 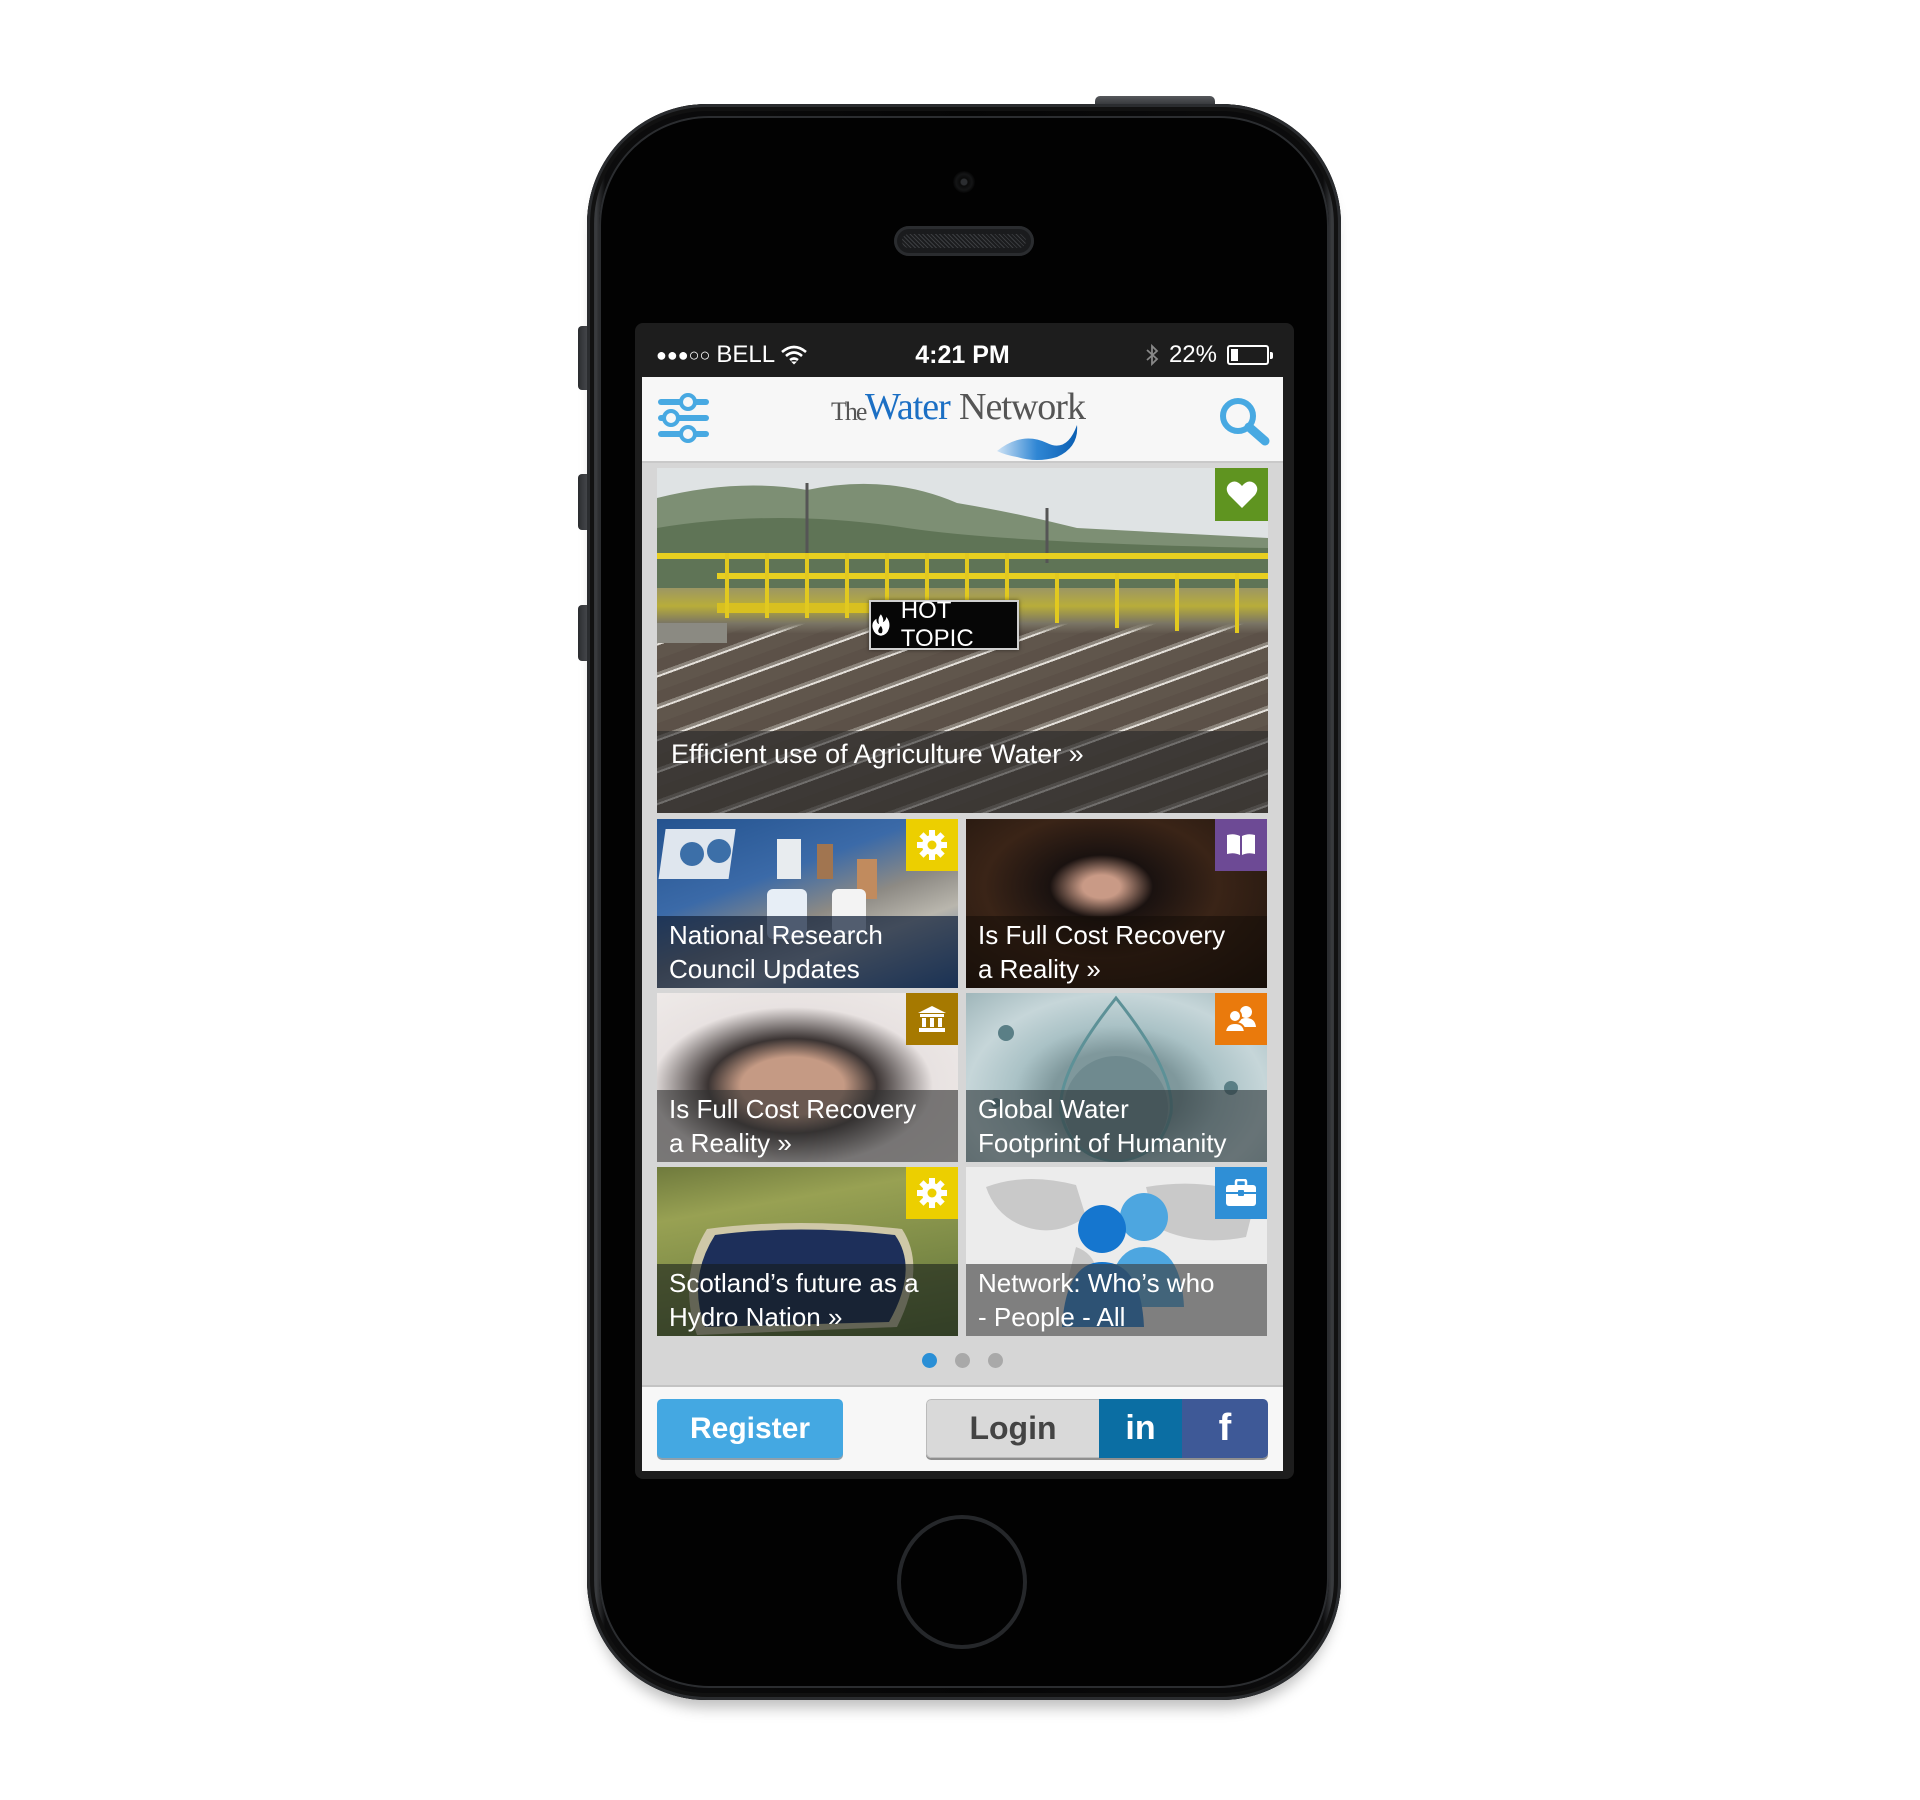 I want to click on tile-full-cost-recovery-speaker: Is Full Cost Recovery a Reality », so click(x=1116, y=903).